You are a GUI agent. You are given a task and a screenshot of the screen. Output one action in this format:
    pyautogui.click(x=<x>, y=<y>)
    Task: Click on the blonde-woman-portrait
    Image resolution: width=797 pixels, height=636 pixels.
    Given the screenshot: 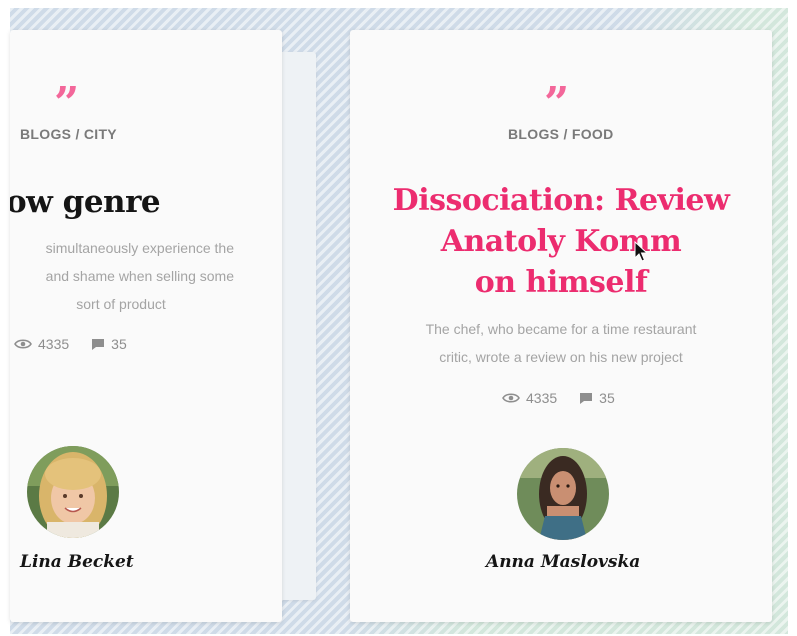 What is the action you would take?
    pyautogui.click(x=73, y=492)
    